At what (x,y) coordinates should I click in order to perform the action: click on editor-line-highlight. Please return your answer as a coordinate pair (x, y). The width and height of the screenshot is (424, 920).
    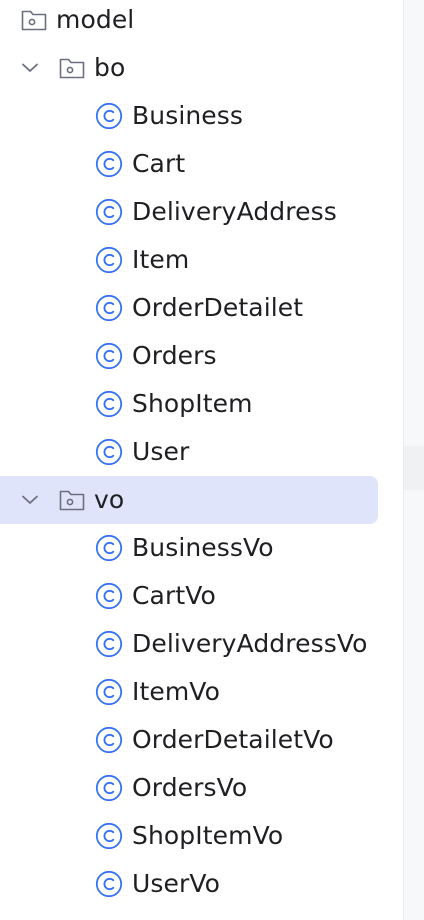
    Looking at the image, I should click on (414, 468).